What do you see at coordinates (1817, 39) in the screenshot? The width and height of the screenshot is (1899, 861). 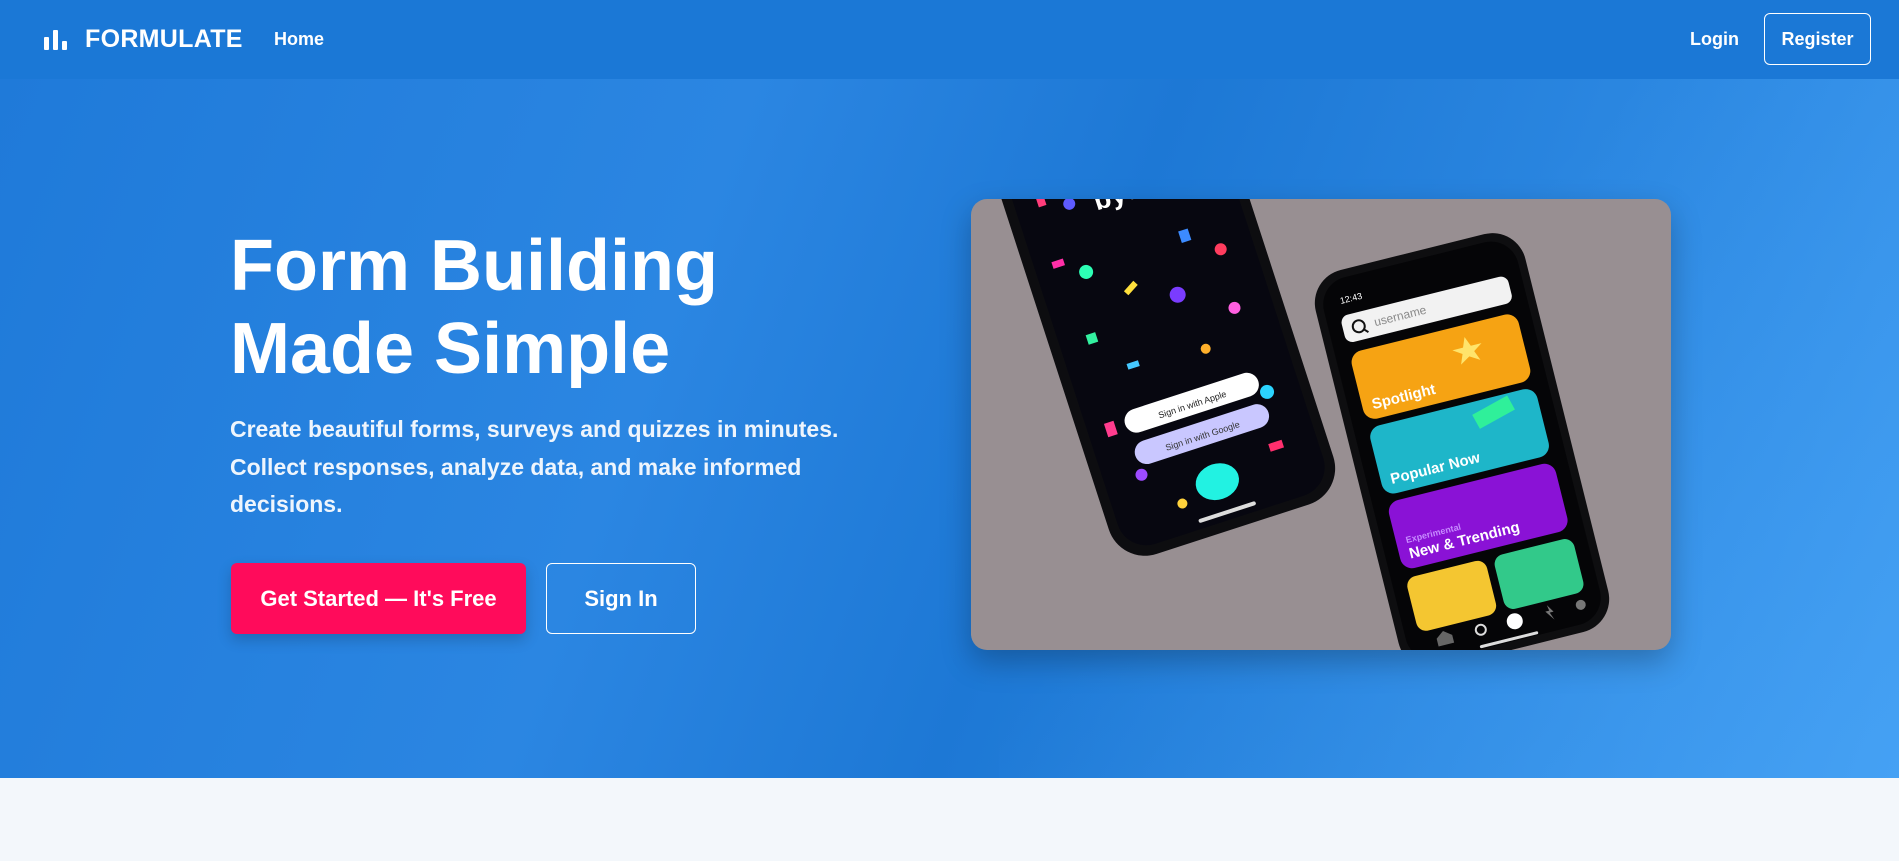 I see `register-button: Register` at bounding box center [1817, 39].